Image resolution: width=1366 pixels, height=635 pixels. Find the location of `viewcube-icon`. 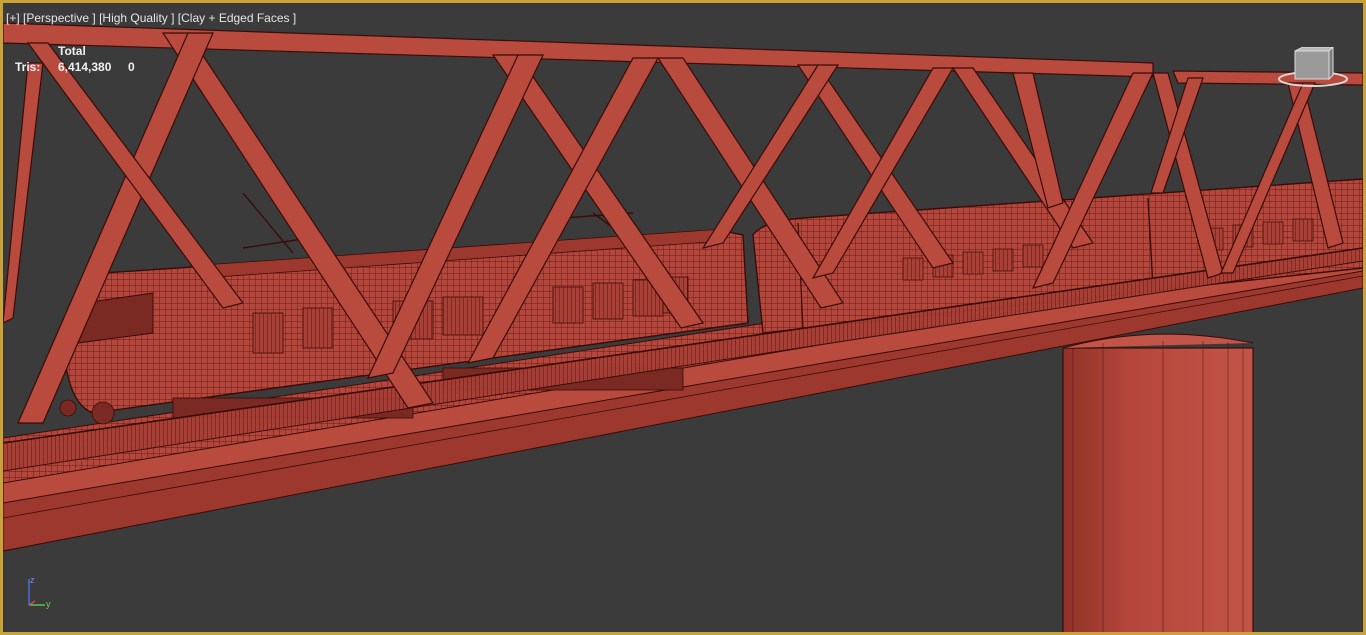

viewcube-icon is located at coordinates (1313, 69).